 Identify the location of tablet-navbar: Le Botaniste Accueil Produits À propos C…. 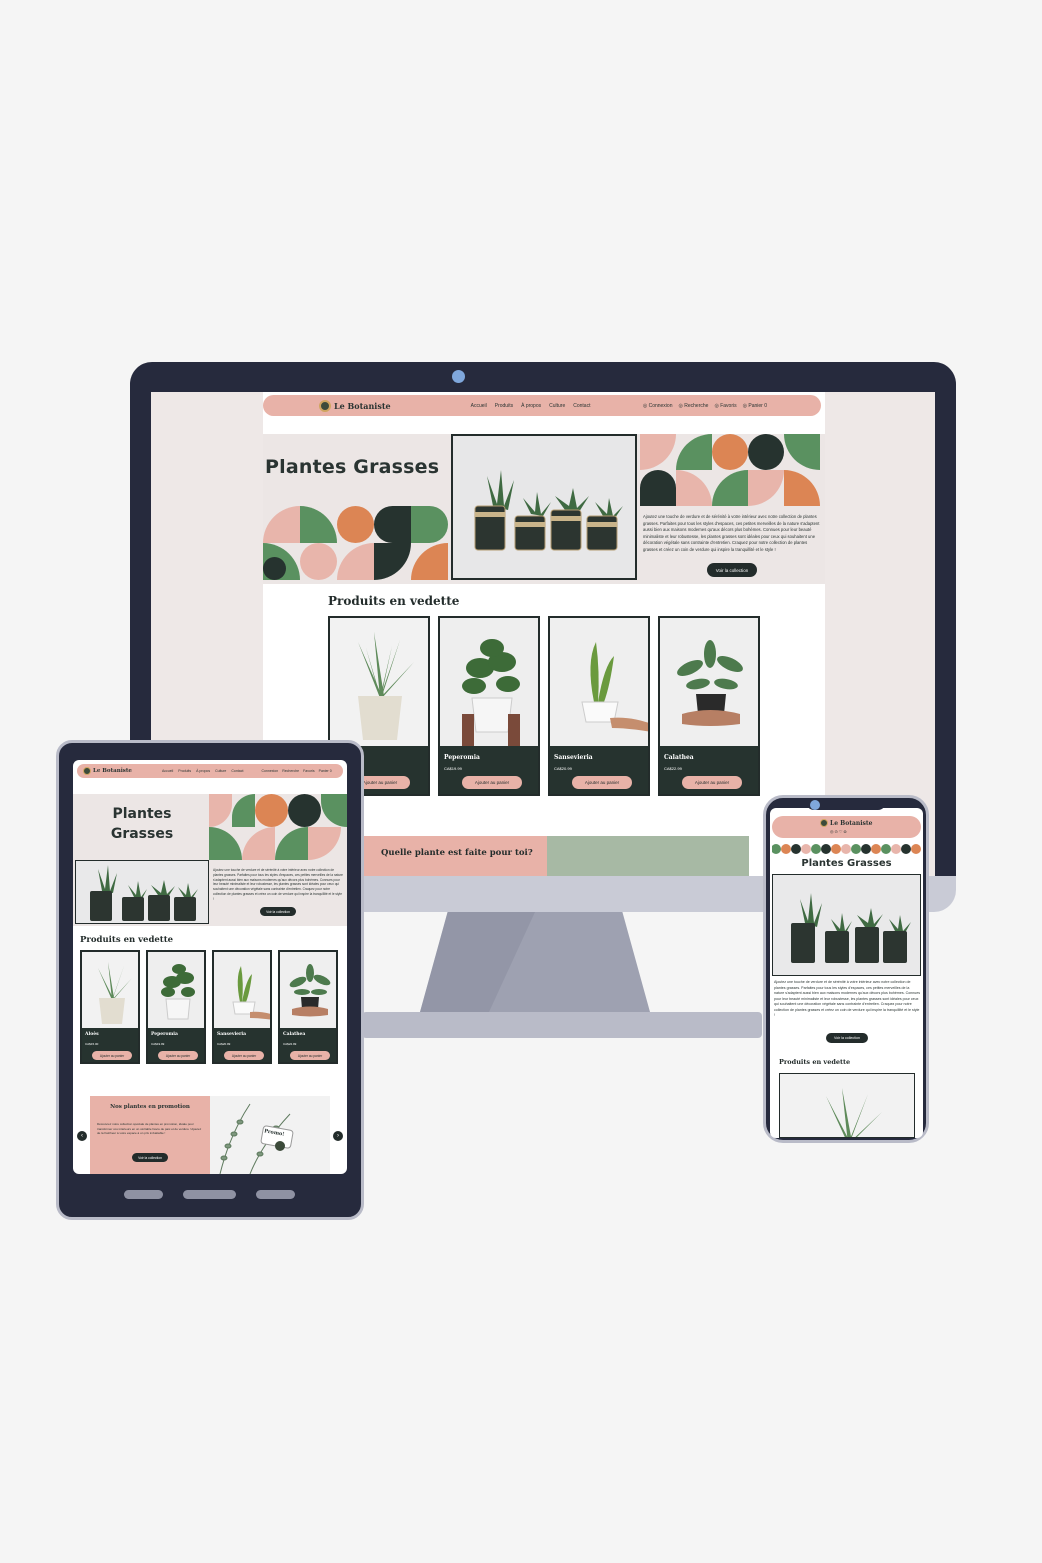
(210, 771).